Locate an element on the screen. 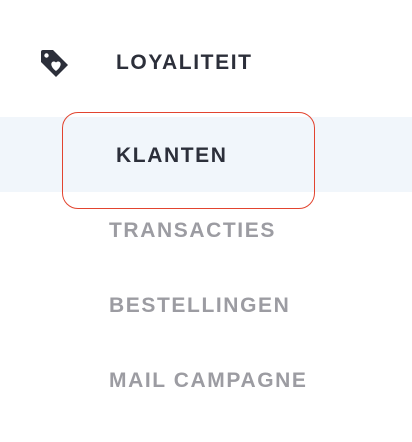  menu-item-transacties: TRANSACTIES is located at coordinates (206, 231).